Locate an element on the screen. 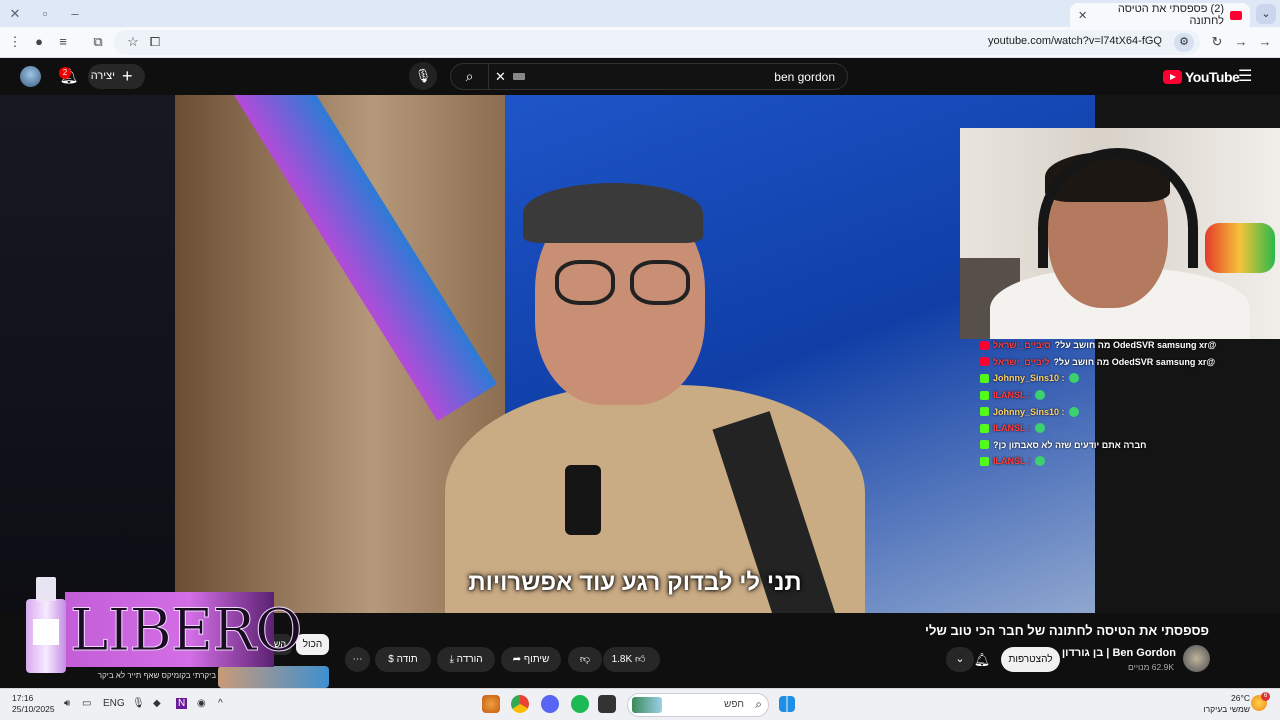 This screenshot has width=1280, height=720. forward-icon: → is located at coordinates (1241, 42).